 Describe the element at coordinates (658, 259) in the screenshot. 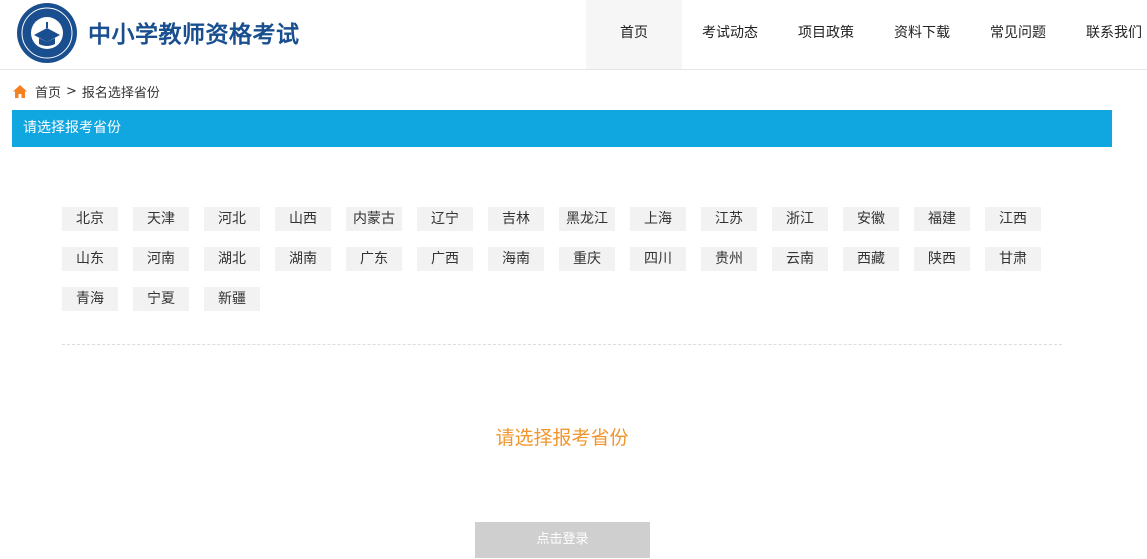

I see `province-button: 四川` at that location.